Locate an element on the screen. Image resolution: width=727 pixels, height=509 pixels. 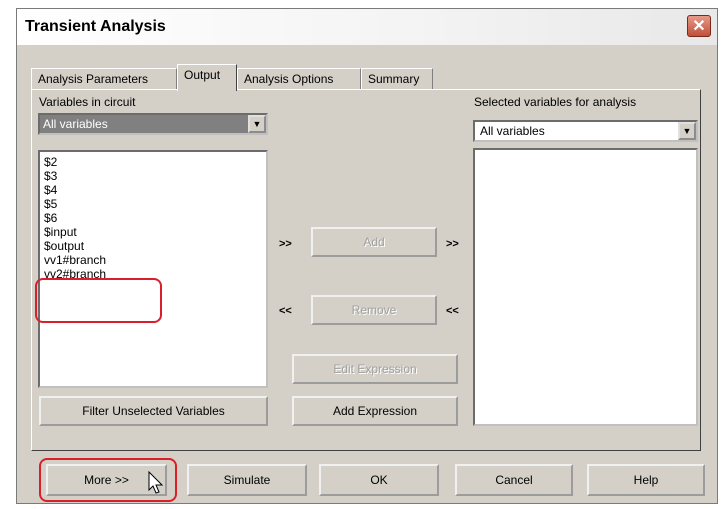
list-item: $3 is located at coordinates (50, 176).